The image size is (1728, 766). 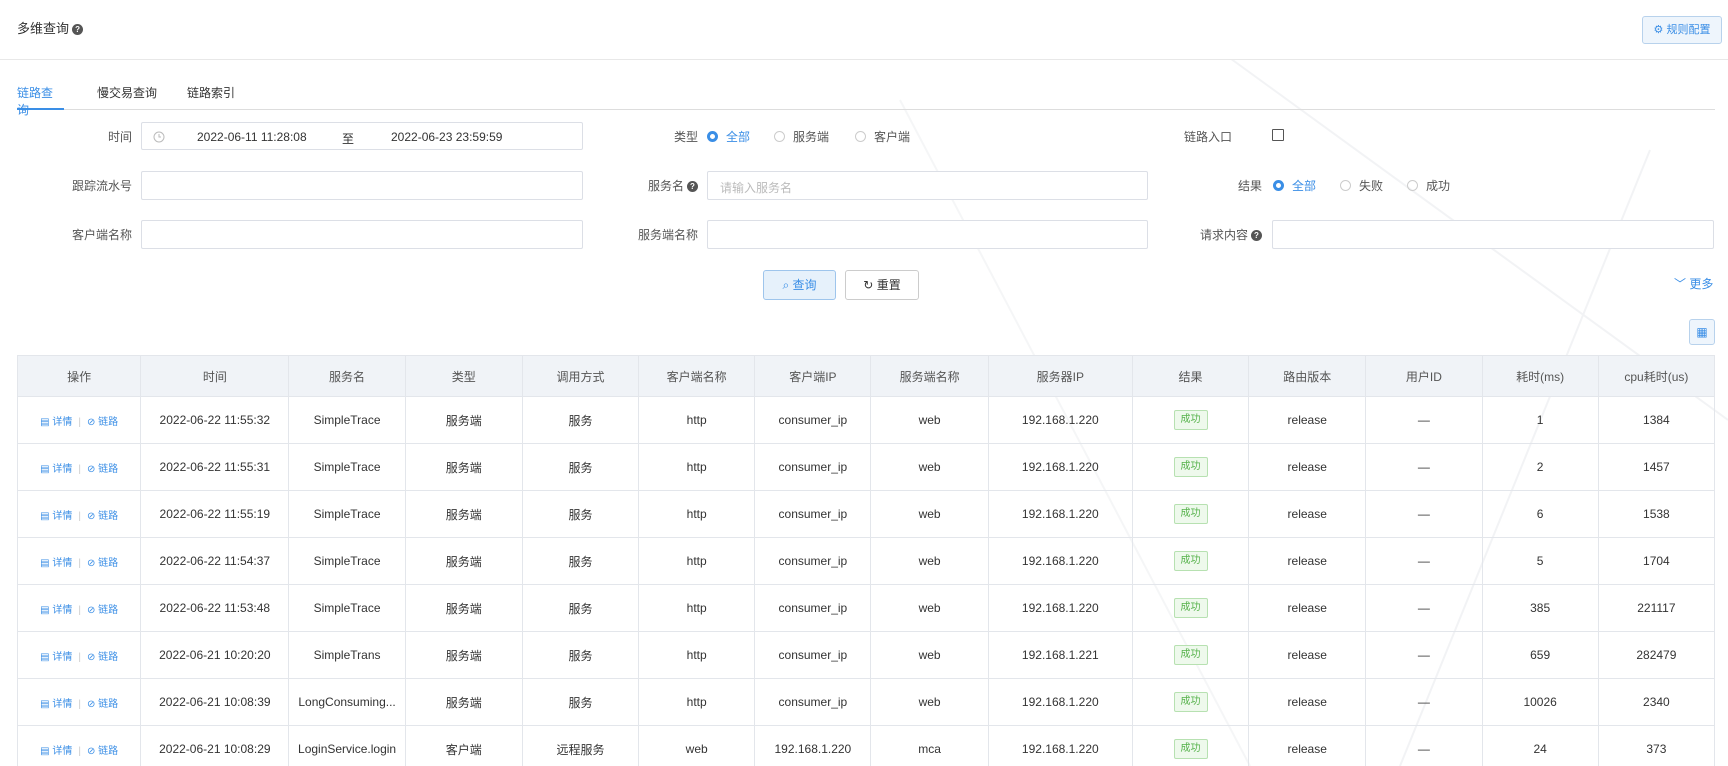 I want to click on grid-icon: ▦, so click(x=1702, y=332).